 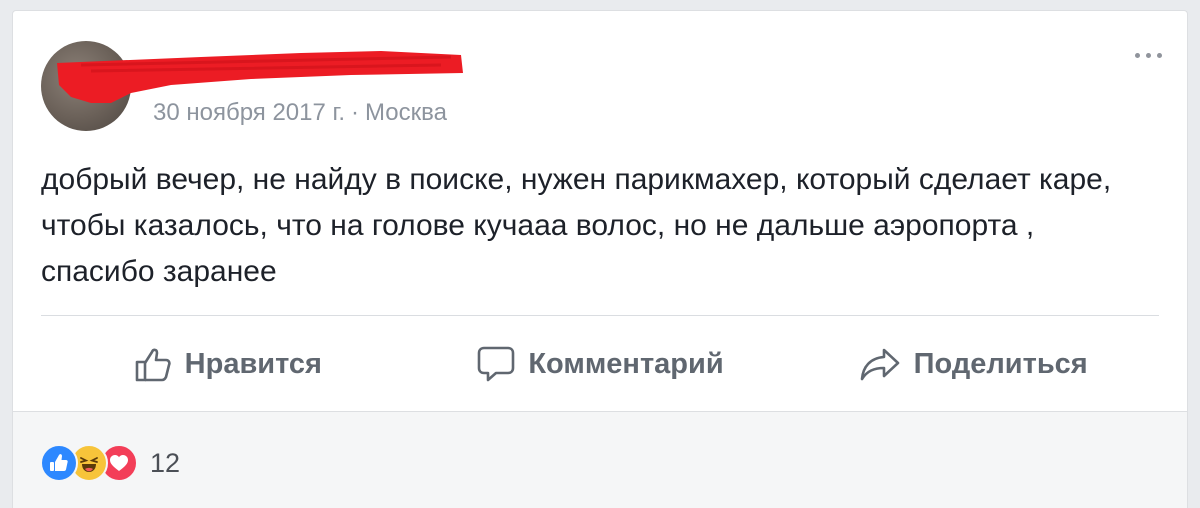 What do you see at coordinates (879, 364) in the screenshot?
I see `share-icon` at bounding box center [879, 364].